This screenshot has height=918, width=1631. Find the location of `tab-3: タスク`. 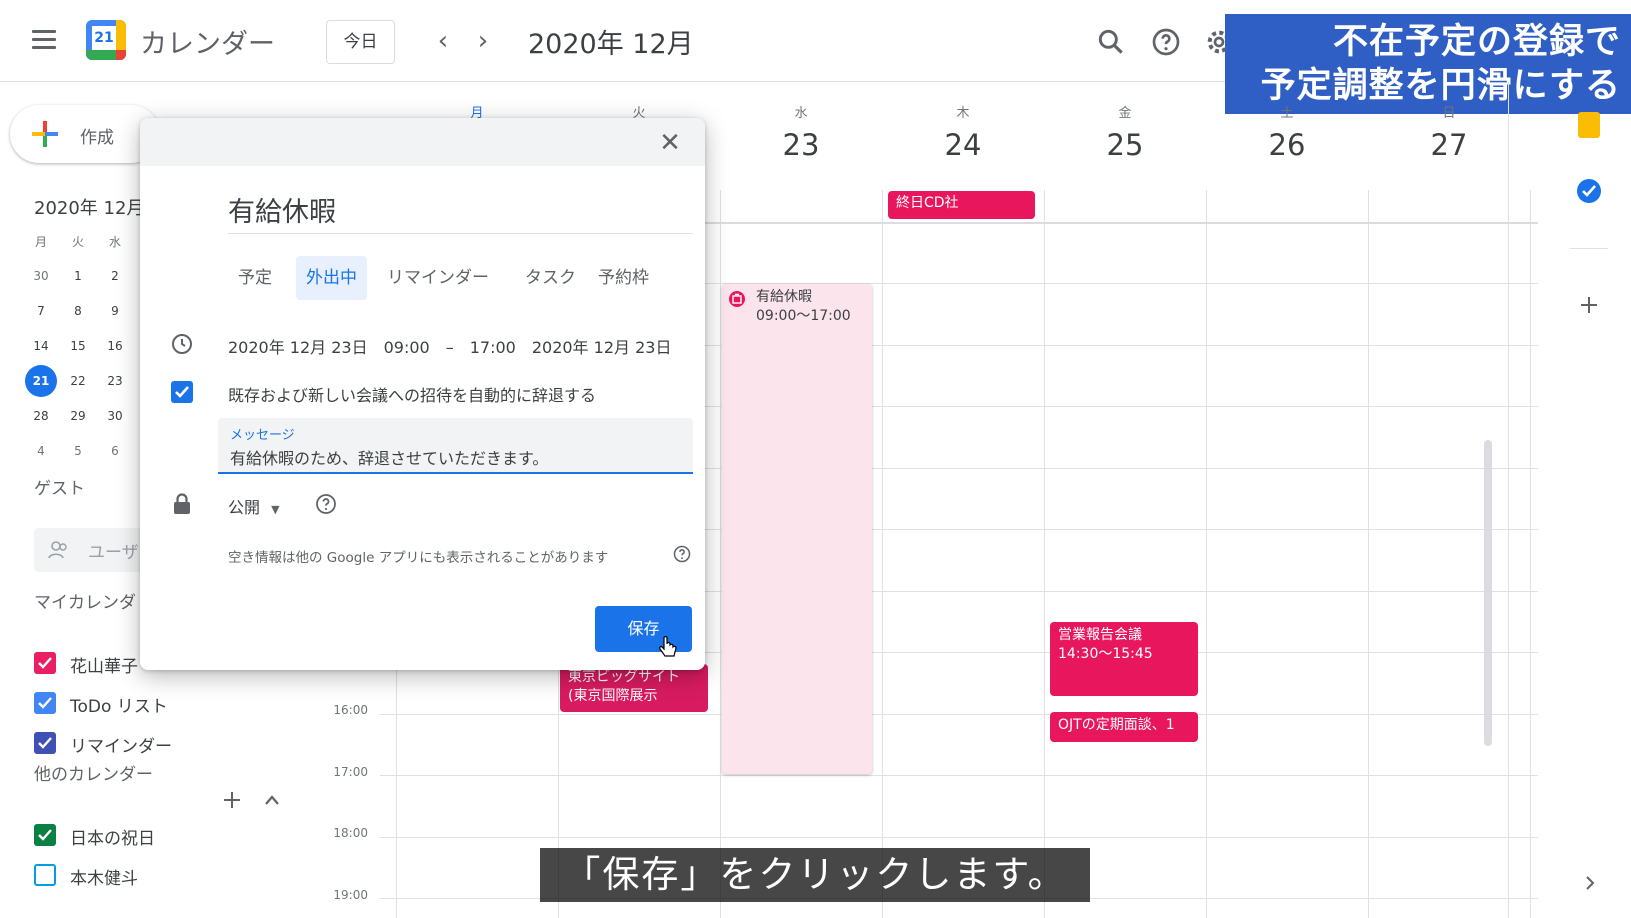

tab-3: タスク is located at coordinates (550, 278).